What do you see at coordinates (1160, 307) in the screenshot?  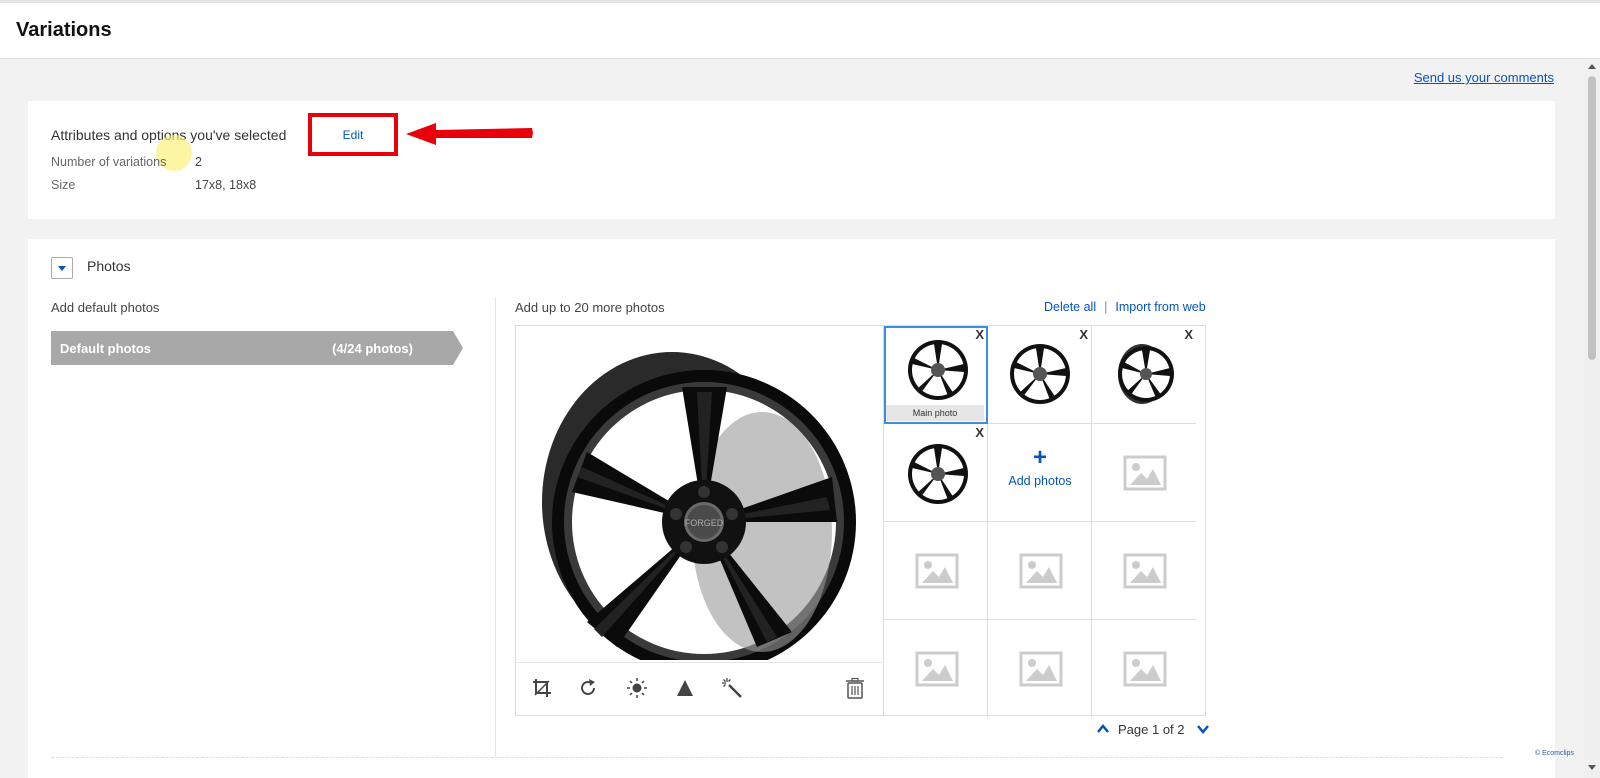 I see `import-from-web-link: Import from web` at bounding box center [1160, 307].